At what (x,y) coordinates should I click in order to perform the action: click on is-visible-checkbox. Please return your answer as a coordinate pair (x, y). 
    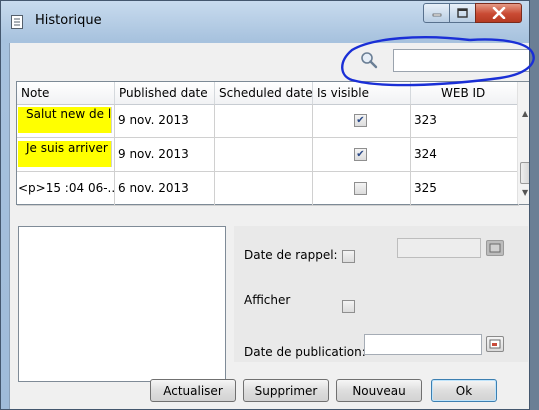
    Looking at the image, I should click on (360, 188).